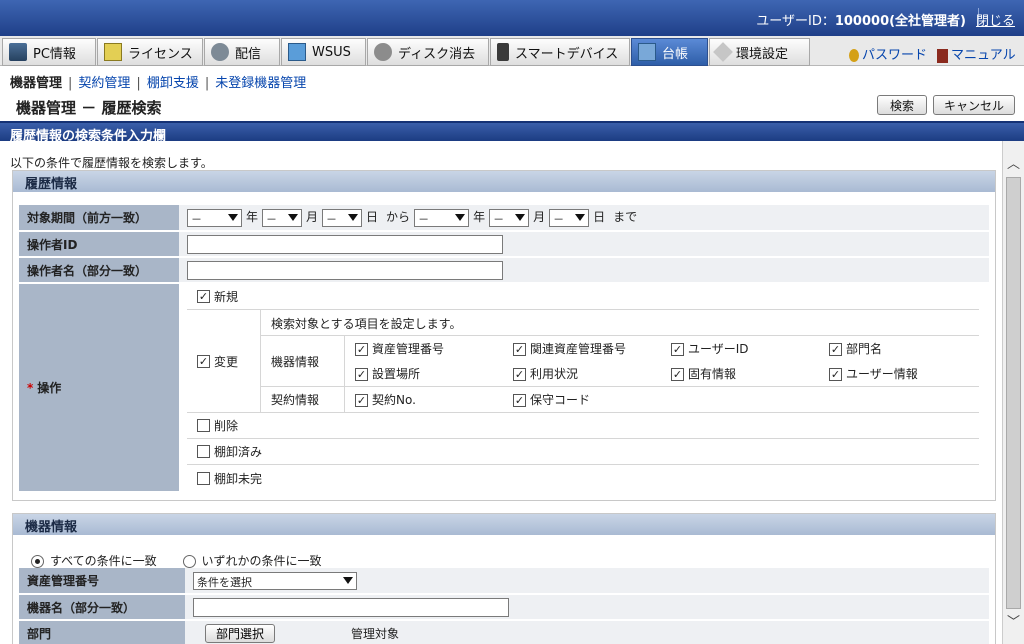 The width and height of the screenshot is (1024, 644). Describe the element at coordinates (854, 55) in the screenshot. I see `key-icon` at that location.